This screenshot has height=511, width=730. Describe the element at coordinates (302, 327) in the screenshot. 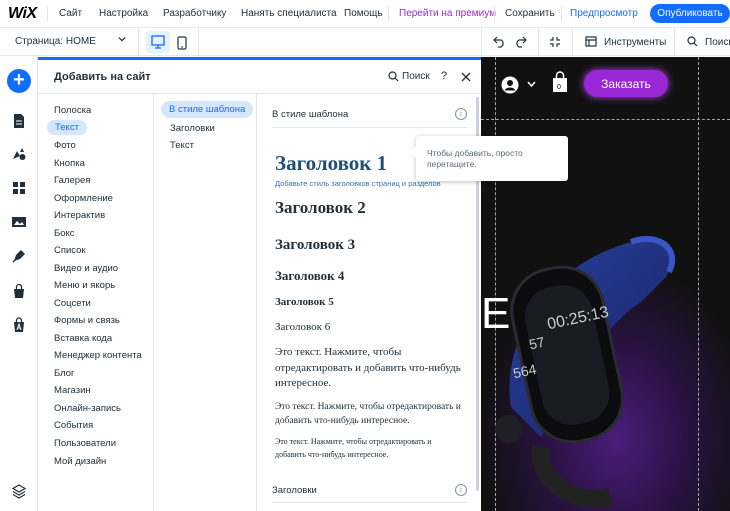

I see `heading-6-preset: Заголовок 6` at that location.